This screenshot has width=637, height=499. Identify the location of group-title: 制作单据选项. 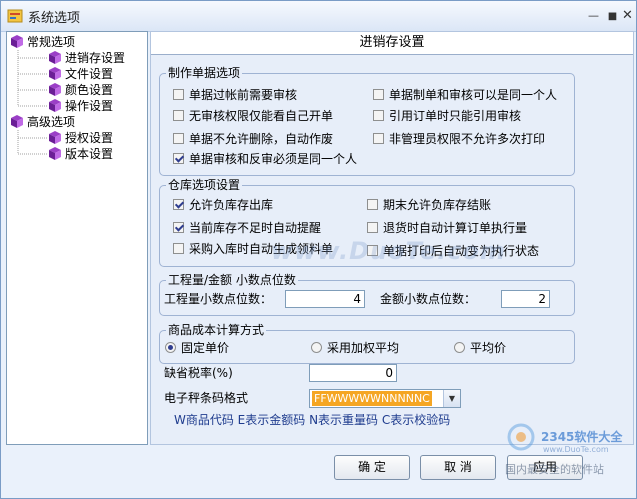
(204, 73).